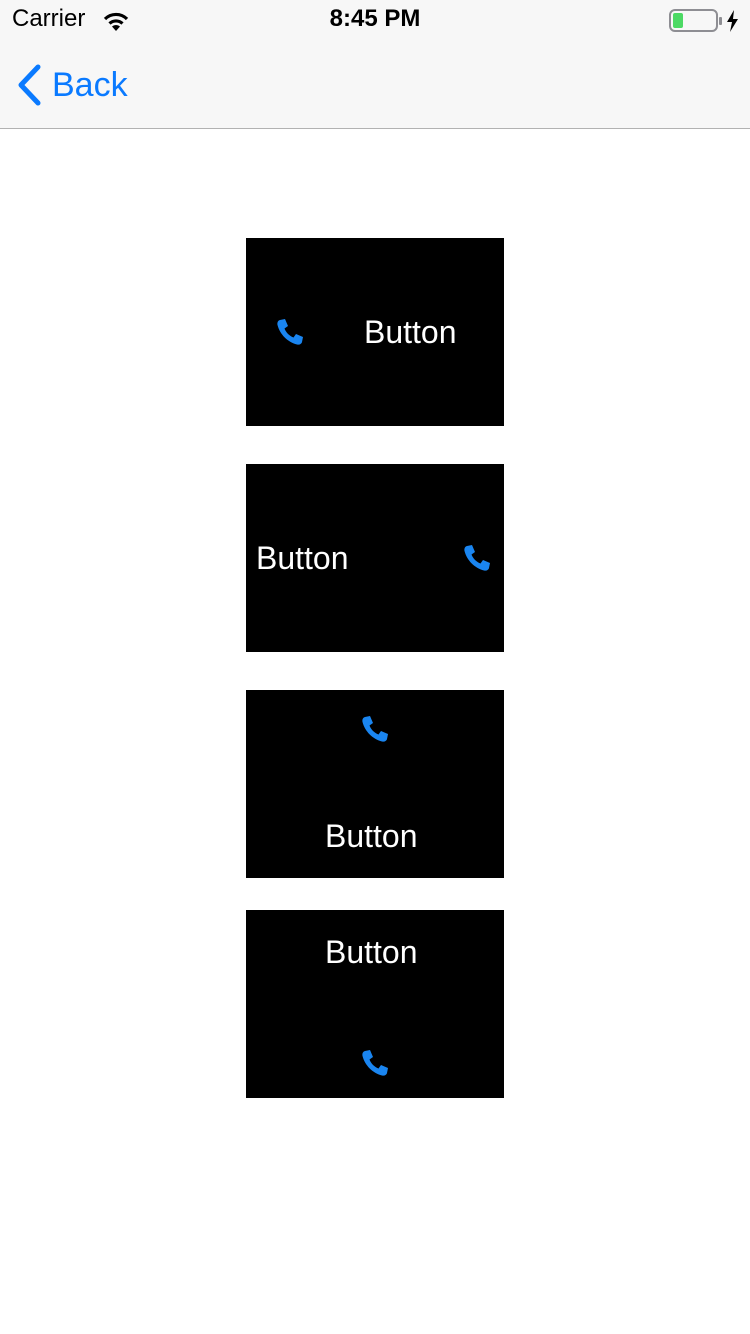  I want to click on back-button: Back, so click(72, 85).